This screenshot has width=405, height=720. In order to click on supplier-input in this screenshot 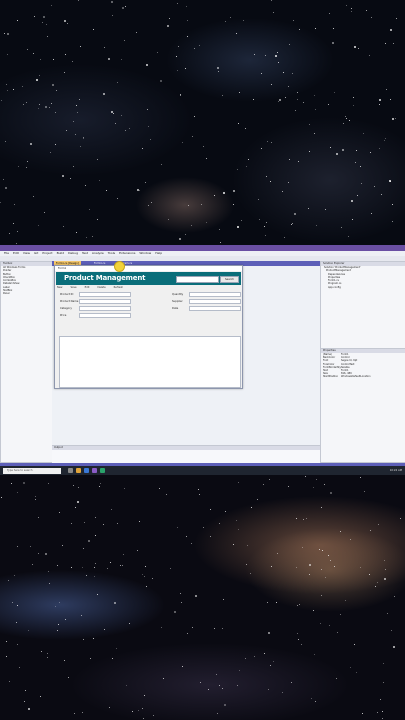, I will do `click(215, 301)`.